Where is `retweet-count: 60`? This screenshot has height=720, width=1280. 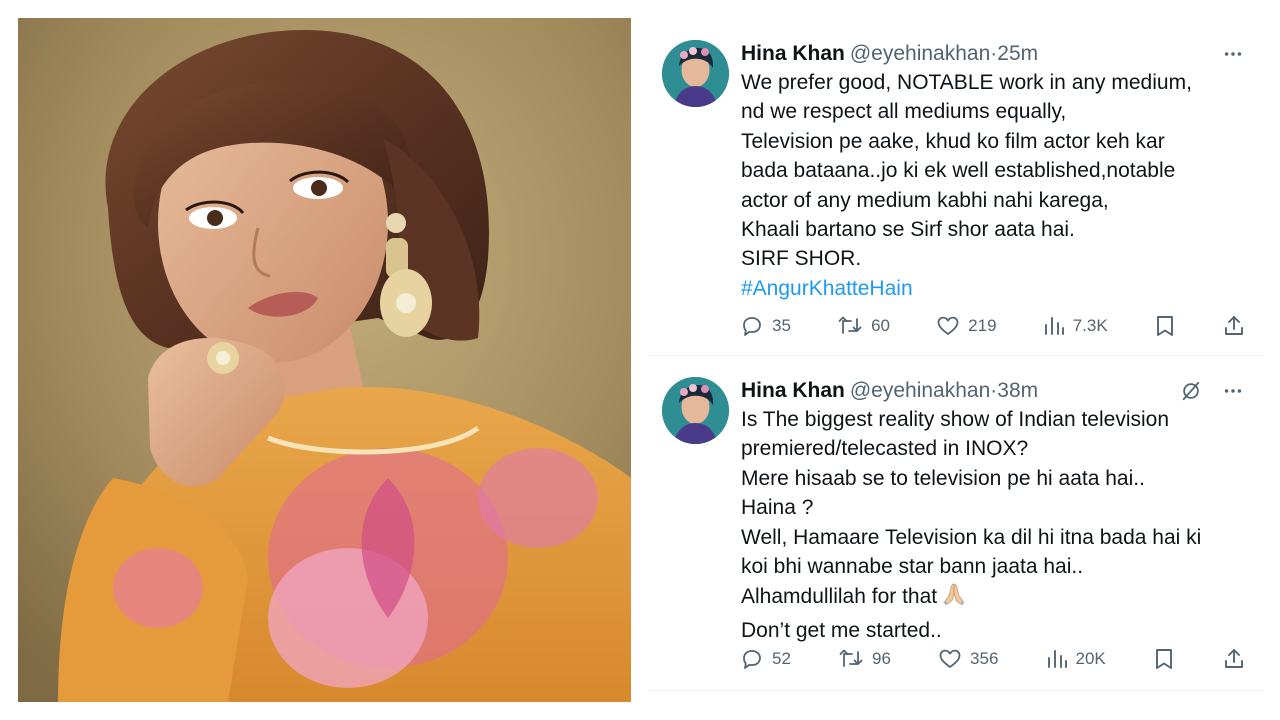 retweet-count: 60 is located at coordinates (880, 325).